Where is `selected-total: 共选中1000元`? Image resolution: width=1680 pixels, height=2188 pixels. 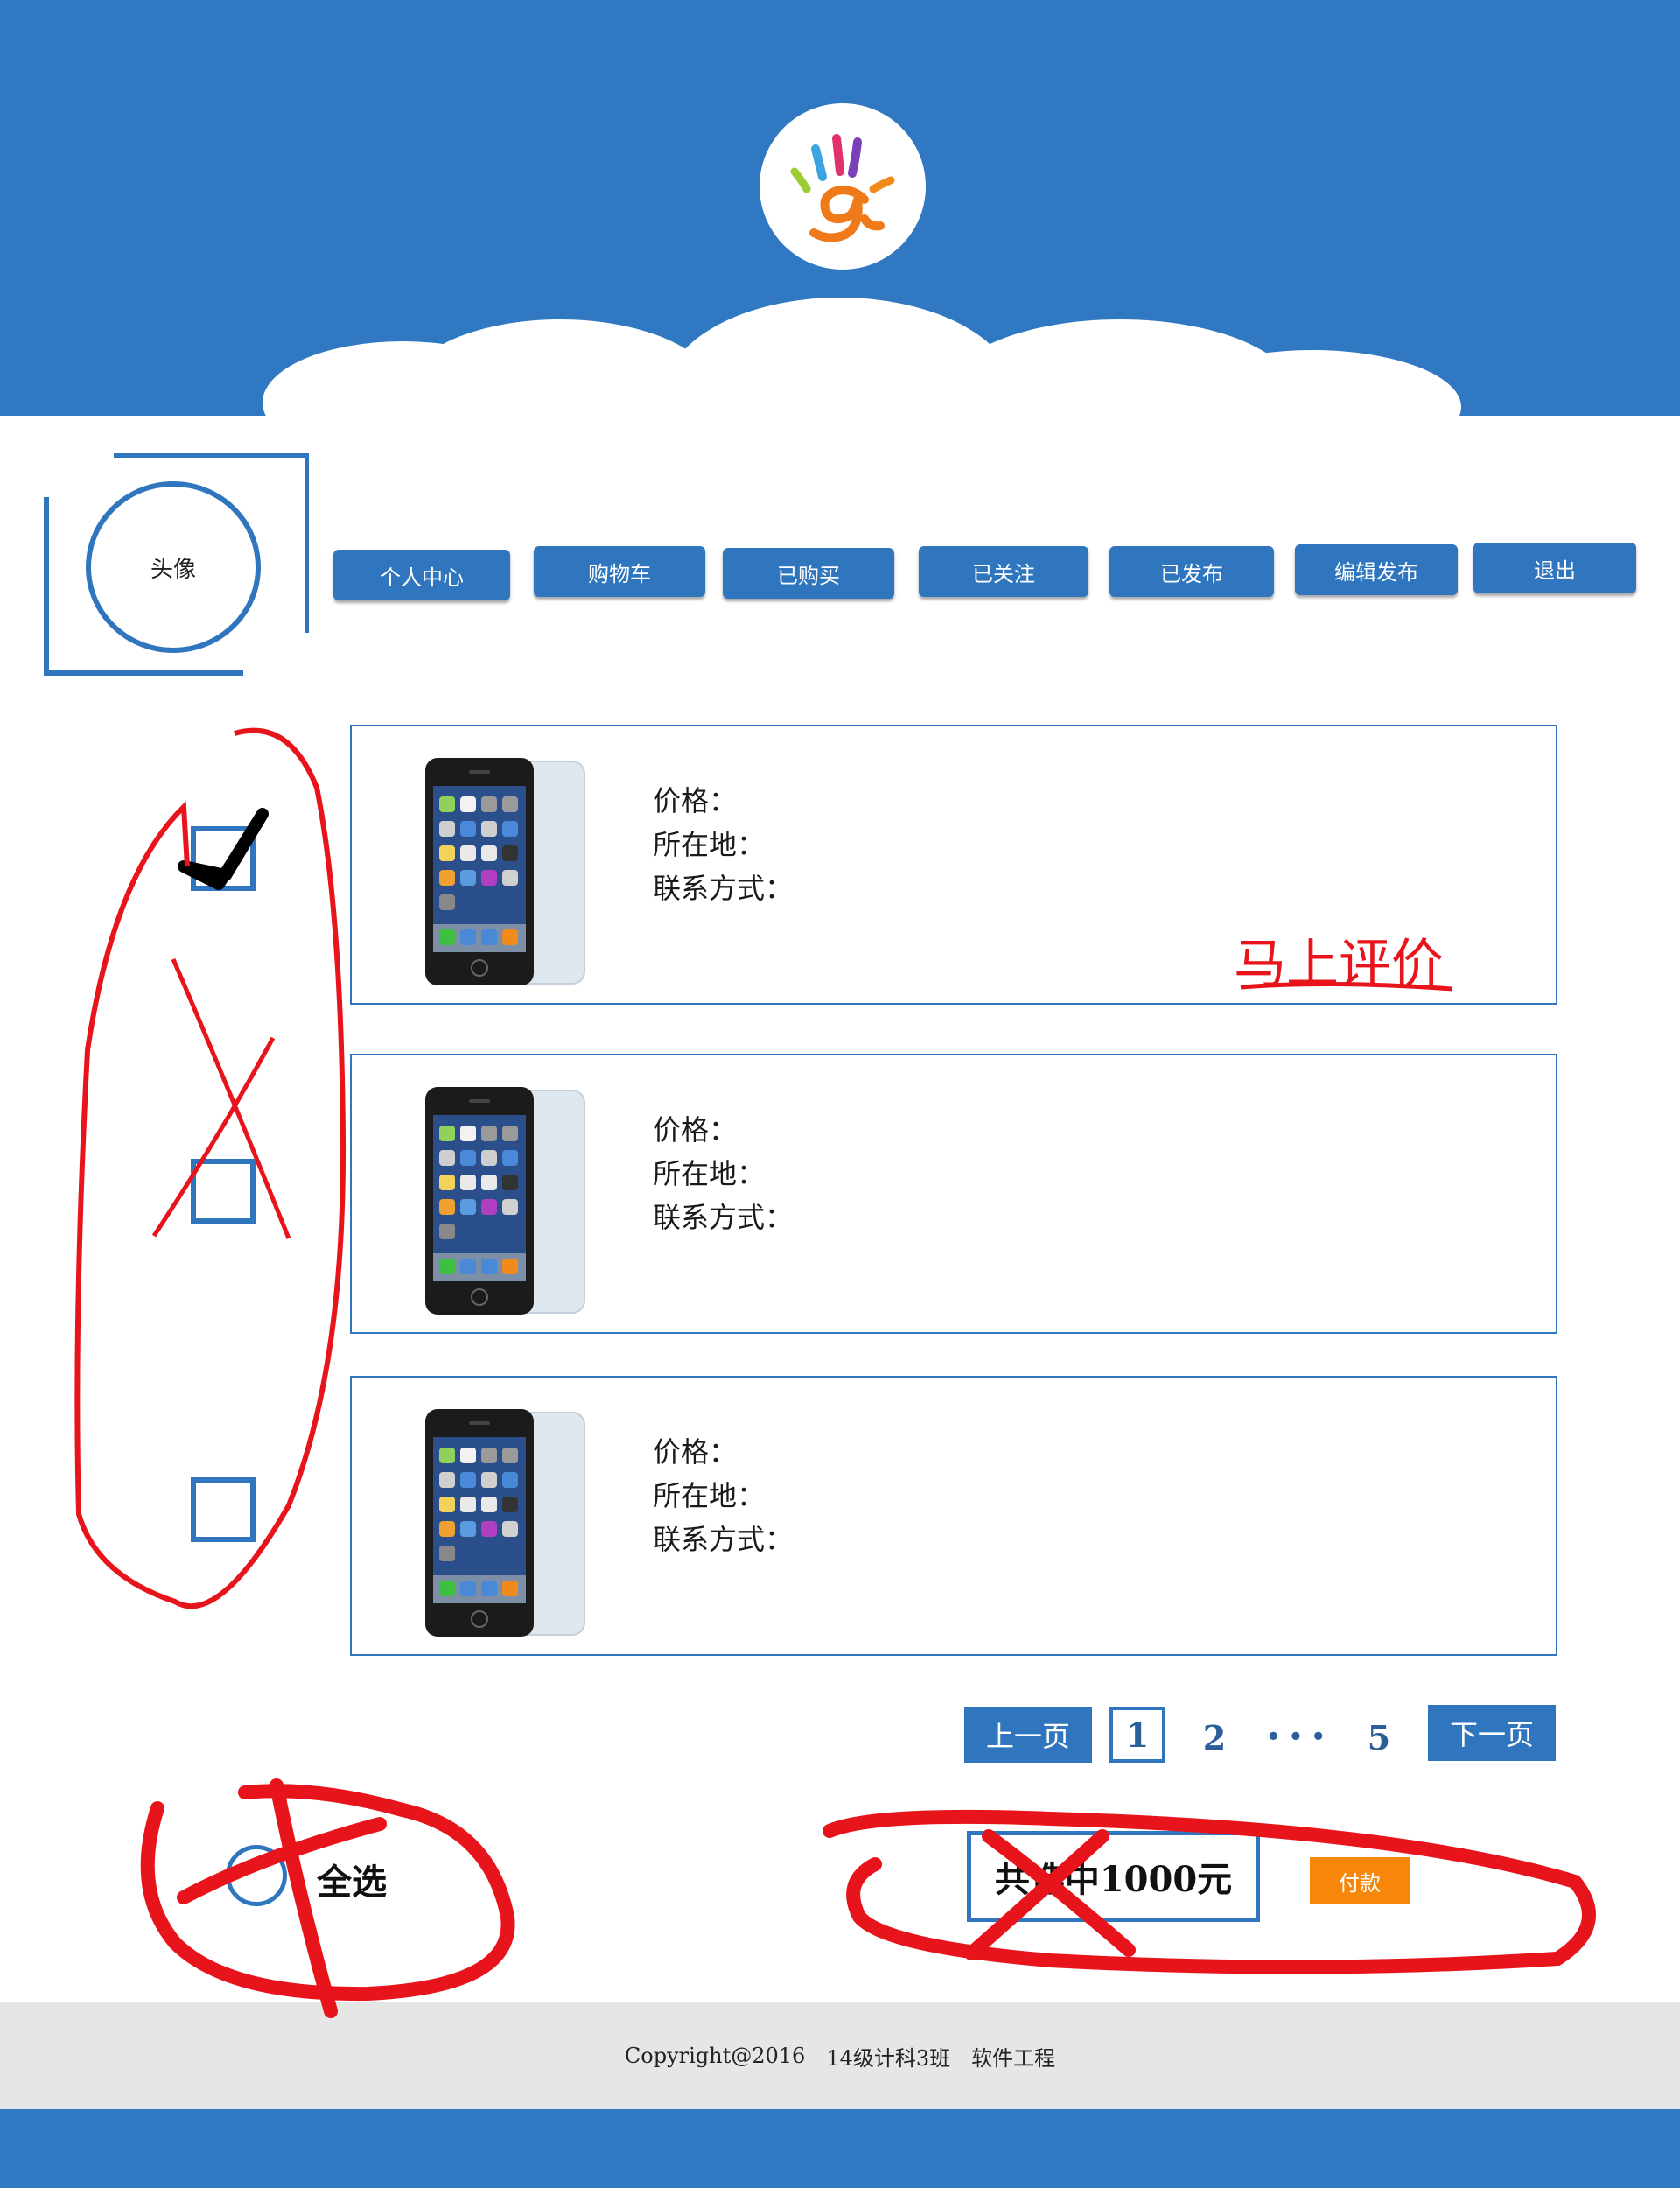
selected-total: 共选中1000元 is located at coordinates (1113, 1876).